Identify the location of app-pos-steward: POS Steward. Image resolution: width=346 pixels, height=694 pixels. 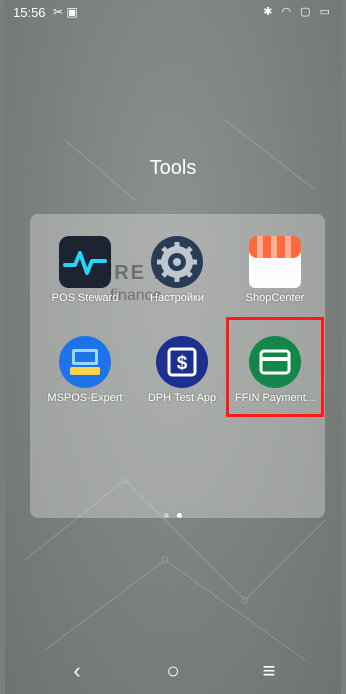
(85, 270).